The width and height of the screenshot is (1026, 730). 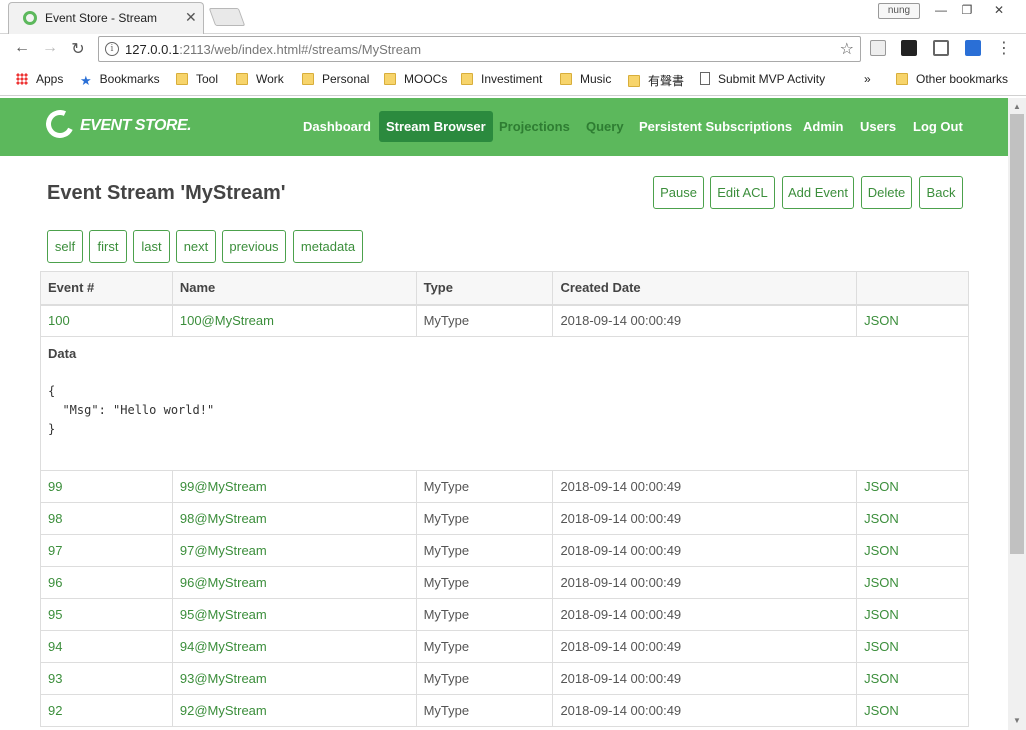 I want to click on bookmark-label: Music, so click(x=596, y=79).